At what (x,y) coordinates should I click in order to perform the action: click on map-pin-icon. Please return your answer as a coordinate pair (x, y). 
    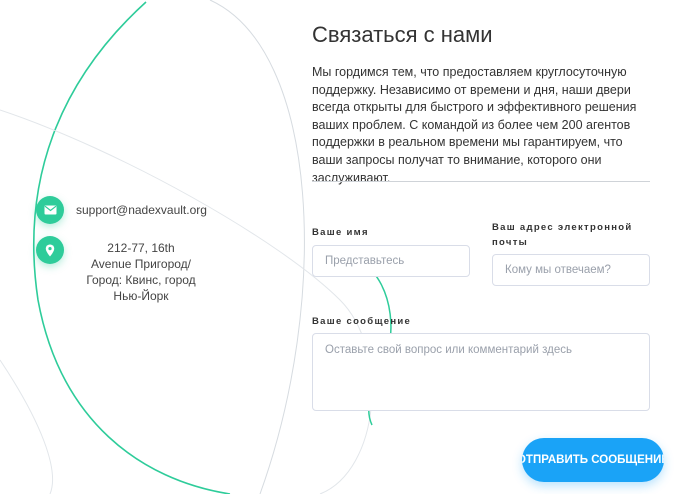
    Looking at the image, I should click on (50, 250).